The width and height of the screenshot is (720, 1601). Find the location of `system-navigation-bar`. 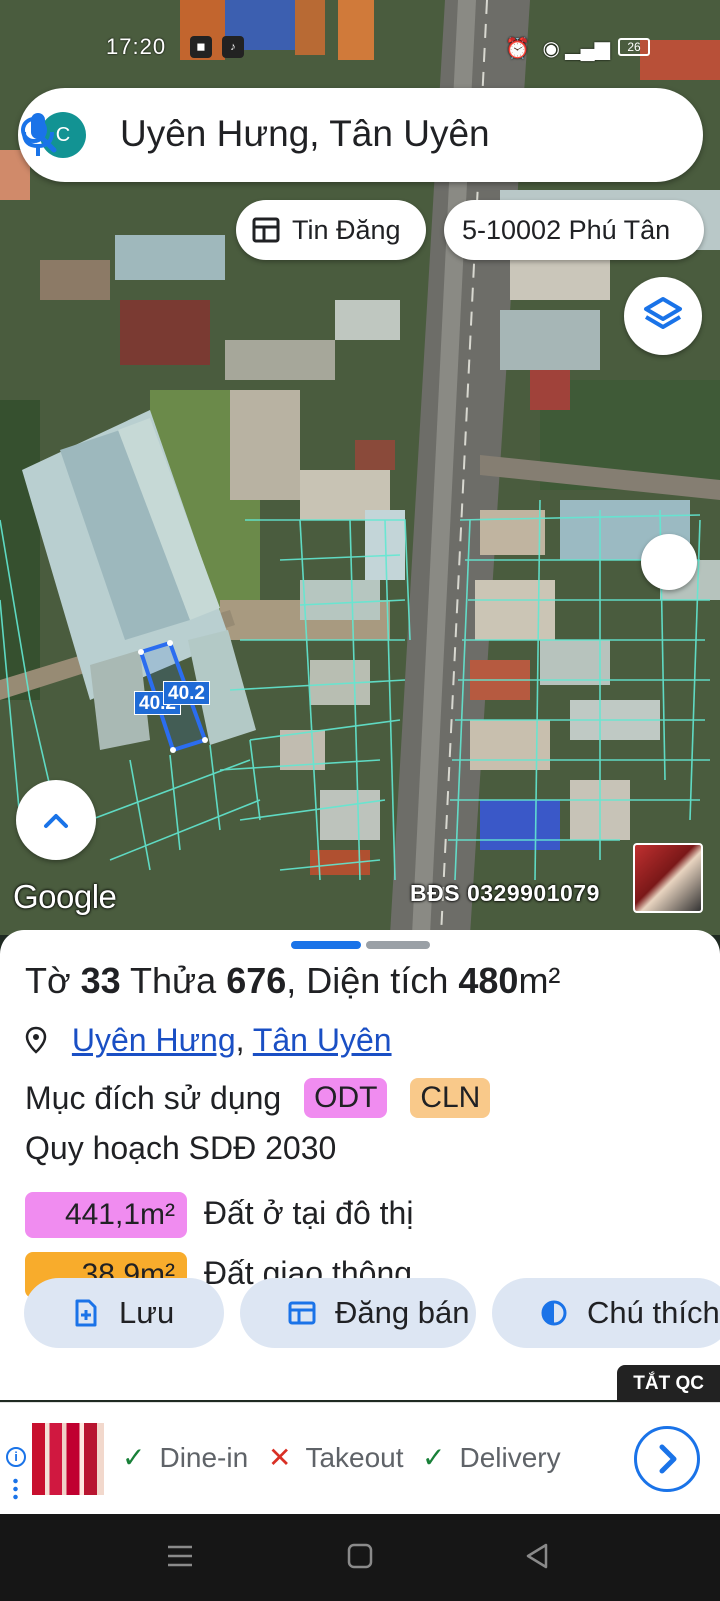

system-navigation-bar is located at coordinates (360, 1557).